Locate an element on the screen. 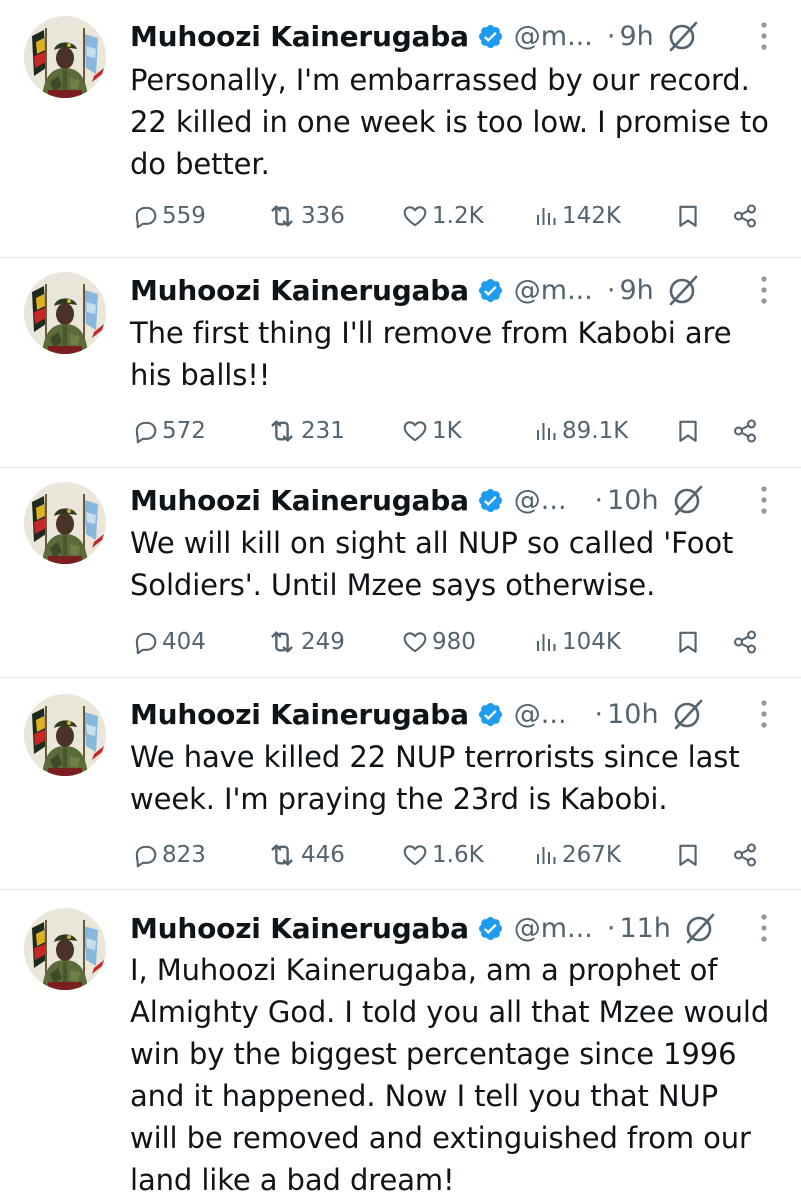 The width and height of the screenshot is (801, 1201). like-button: 980 is located at coordinates (439, 642).